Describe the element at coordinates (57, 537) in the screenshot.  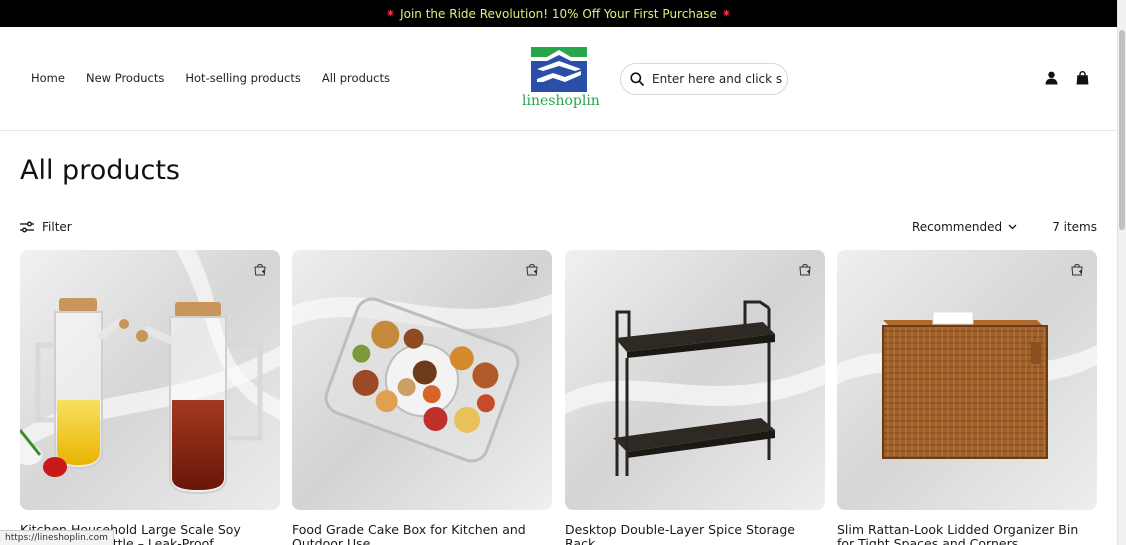
I see `link-status-bar: https://lineshoplin.com` at that location.